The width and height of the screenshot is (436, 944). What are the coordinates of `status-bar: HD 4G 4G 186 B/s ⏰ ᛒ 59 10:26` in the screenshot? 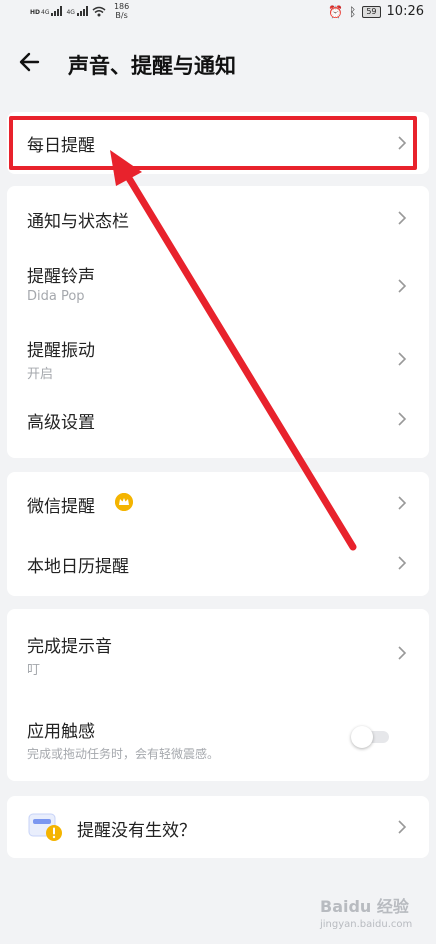 It's located at (218, 12).